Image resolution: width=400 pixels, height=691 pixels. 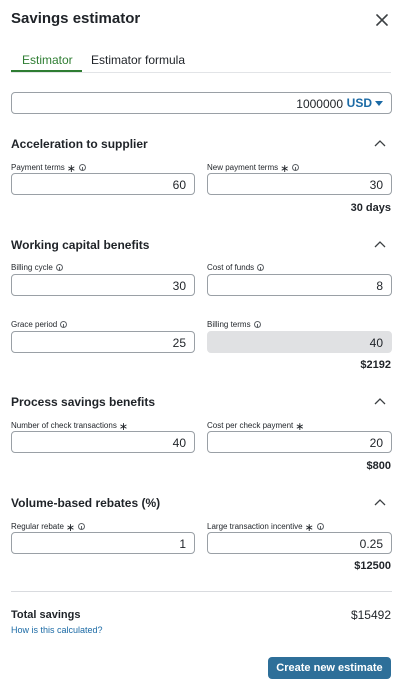 I want to click on close-button, so click(x=382, y=20).